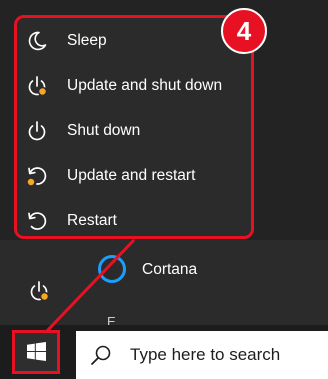 The height and width of the screenshot is (379, 328). I want to click on menu-item-restart: Restart, so click(134, 221).